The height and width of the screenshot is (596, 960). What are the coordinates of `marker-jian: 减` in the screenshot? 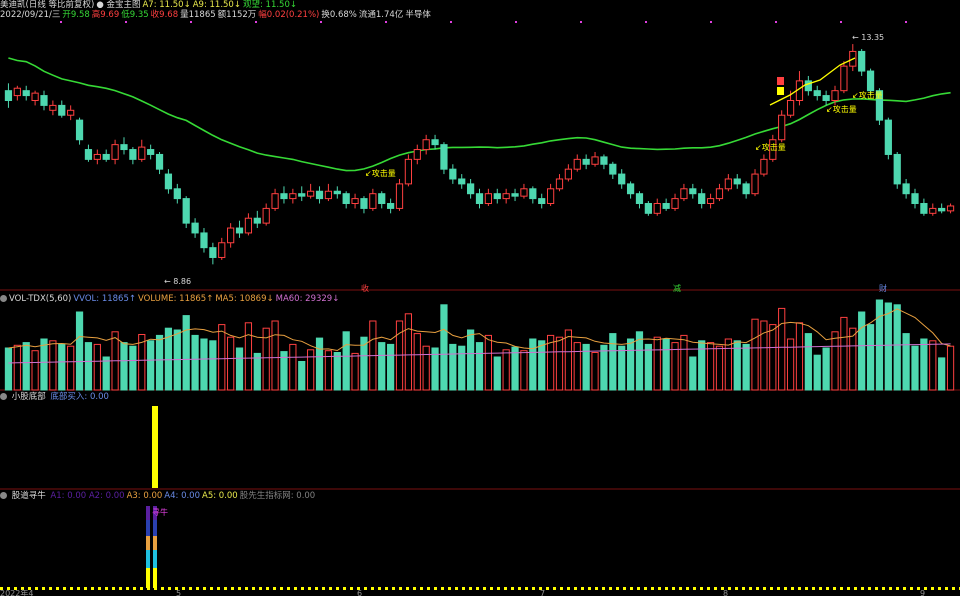 It's located at (677, 288).